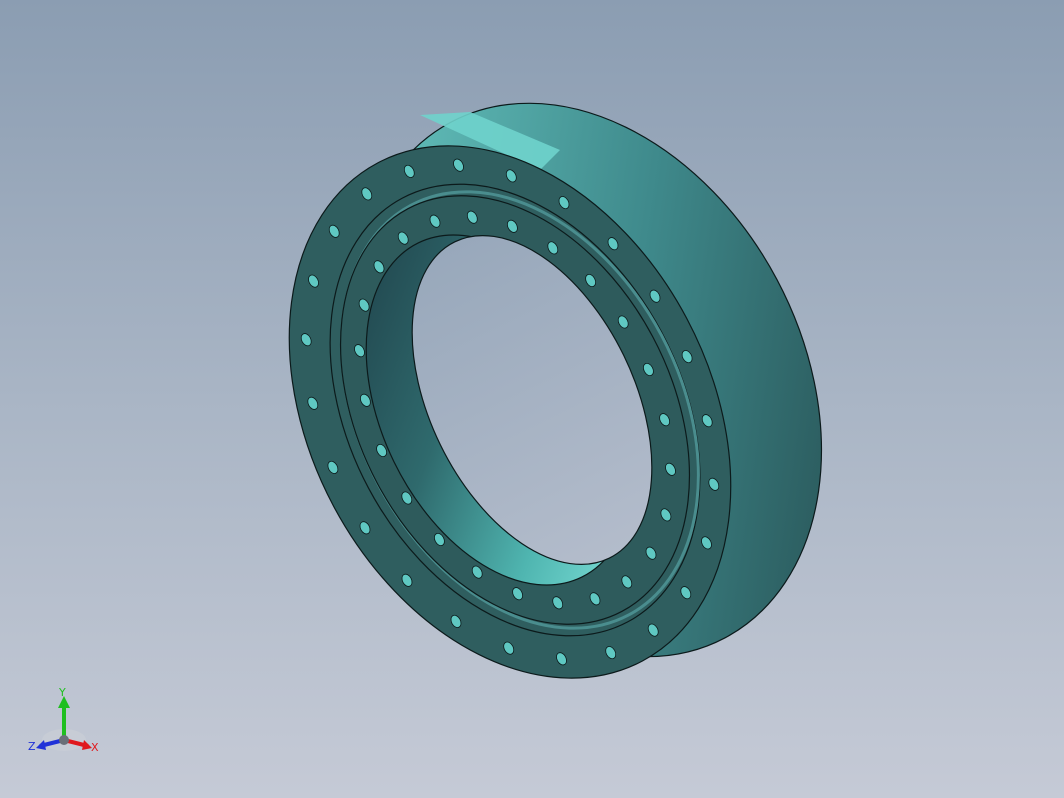 The height and width of the screenshot is (798, 1064). I want to click on triad-origin-icon, so click(64, 740).